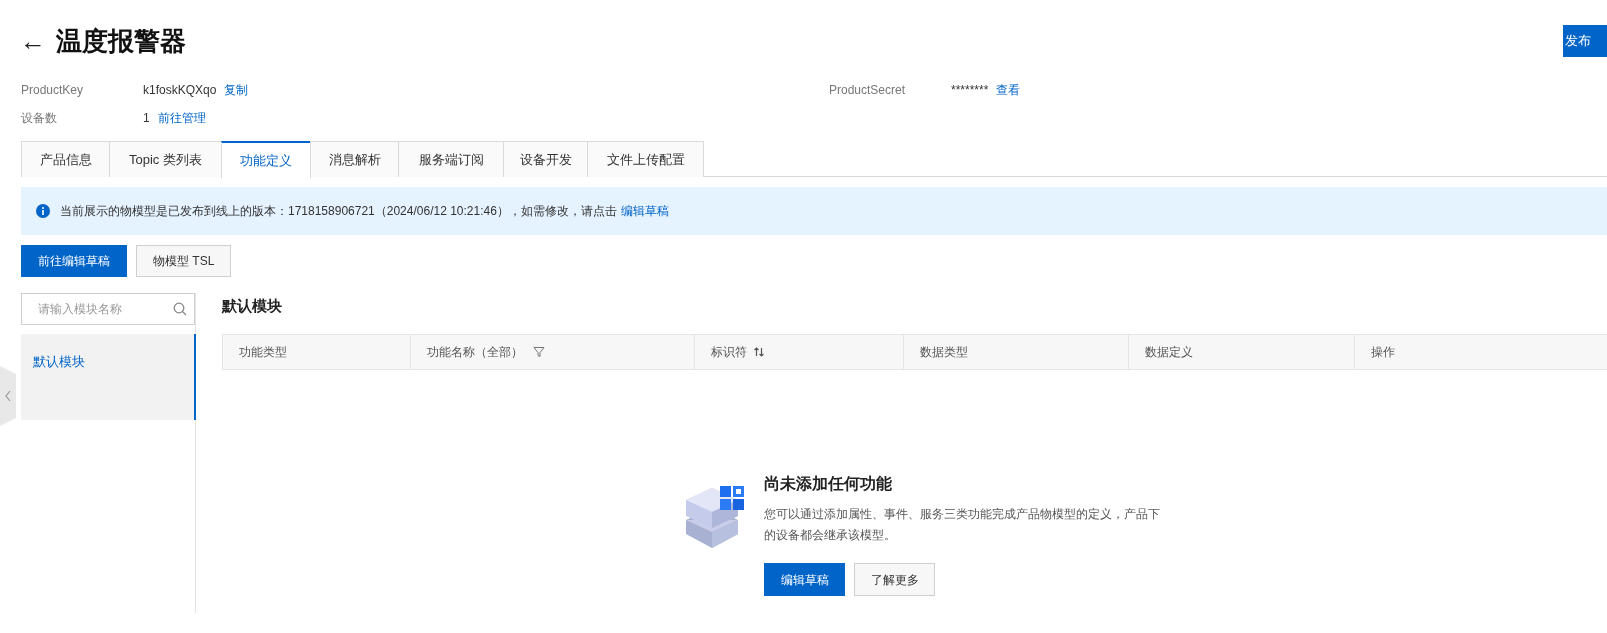  I want to click on module-item: 默认模块, so click(108, 377).